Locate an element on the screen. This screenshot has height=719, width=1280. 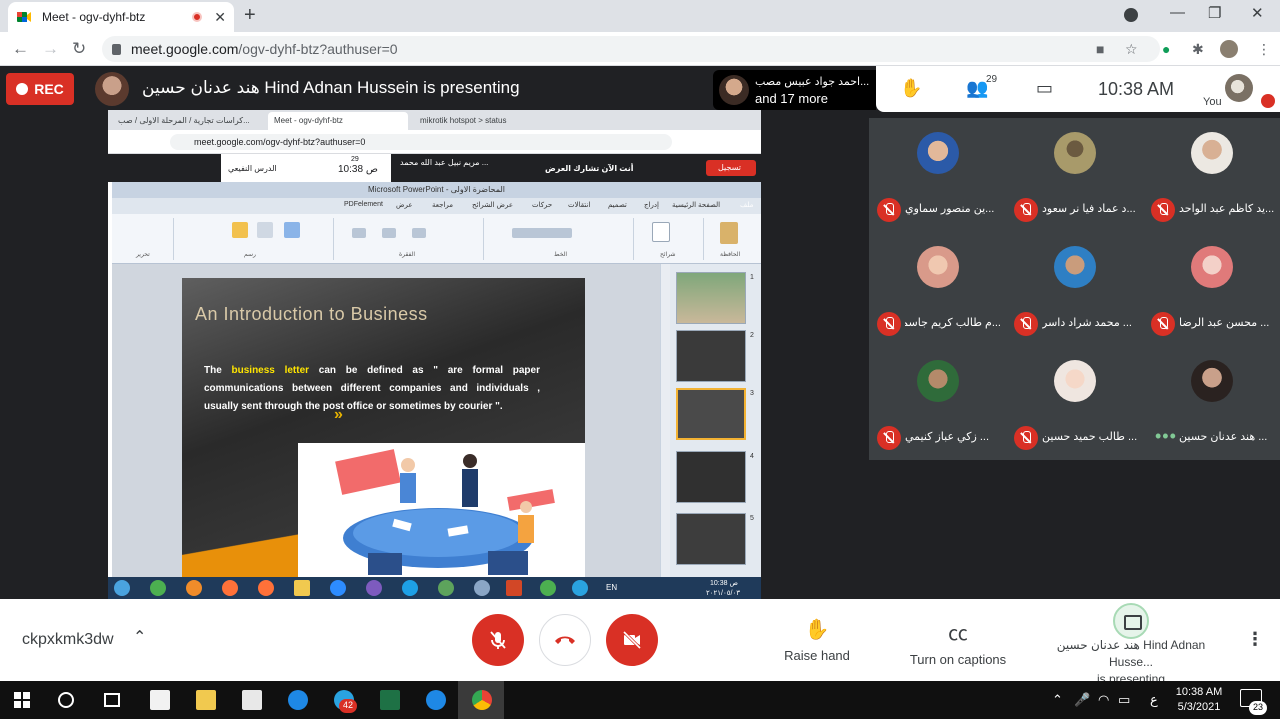
more-options-icon: ⋮ is located at coordinates (1255, 639).